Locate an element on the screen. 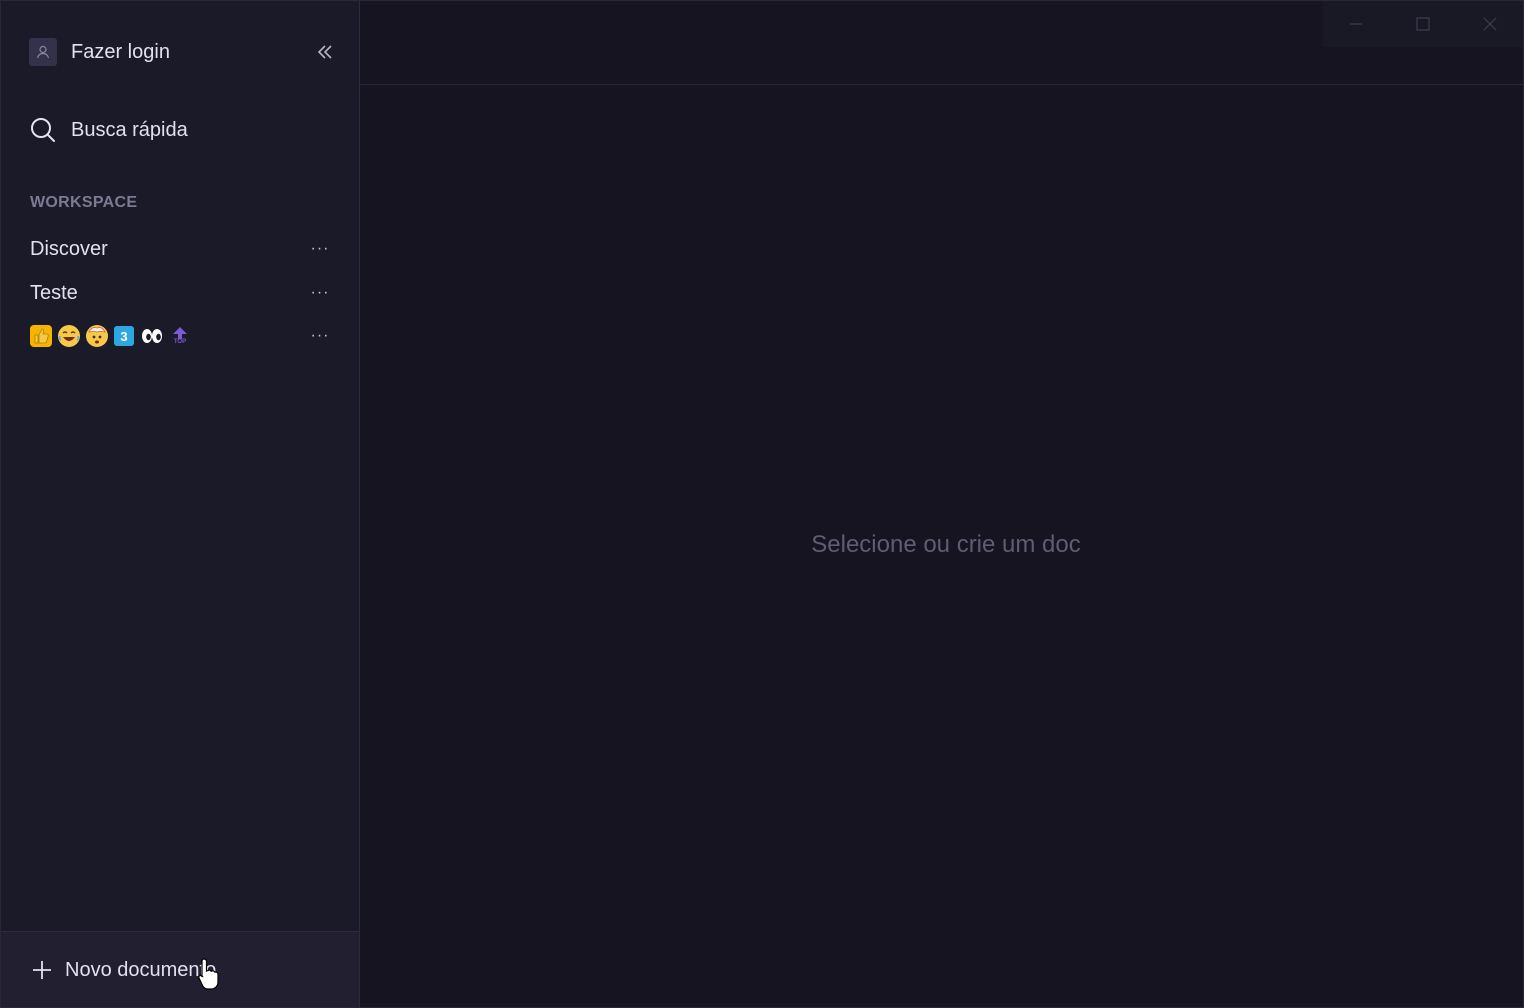 This screenshot has width=1524, height=1008. close-icon is located at coordinates (1490, 24).